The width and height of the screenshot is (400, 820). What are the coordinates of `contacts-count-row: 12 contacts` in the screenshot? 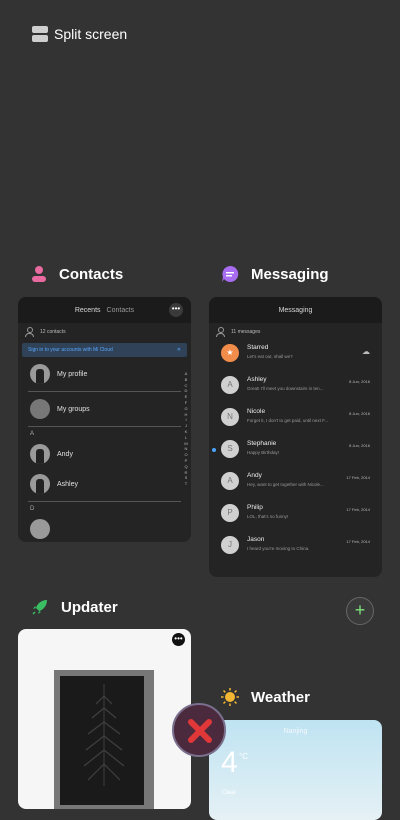 It's located at (104, 332).